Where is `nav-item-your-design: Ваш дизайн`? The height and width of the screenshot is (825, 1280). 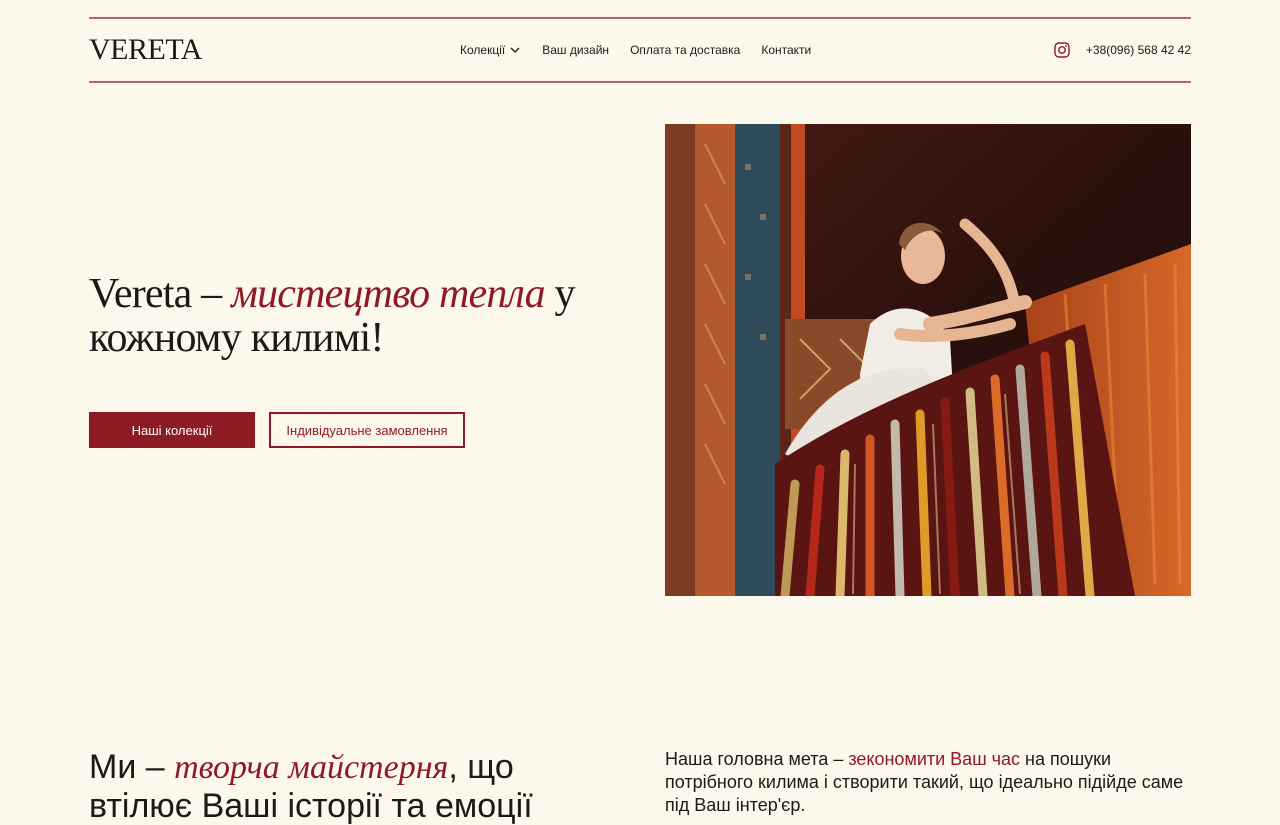 nav-item-your-design: Ваш дизайн is located at coordinates (575, 50).